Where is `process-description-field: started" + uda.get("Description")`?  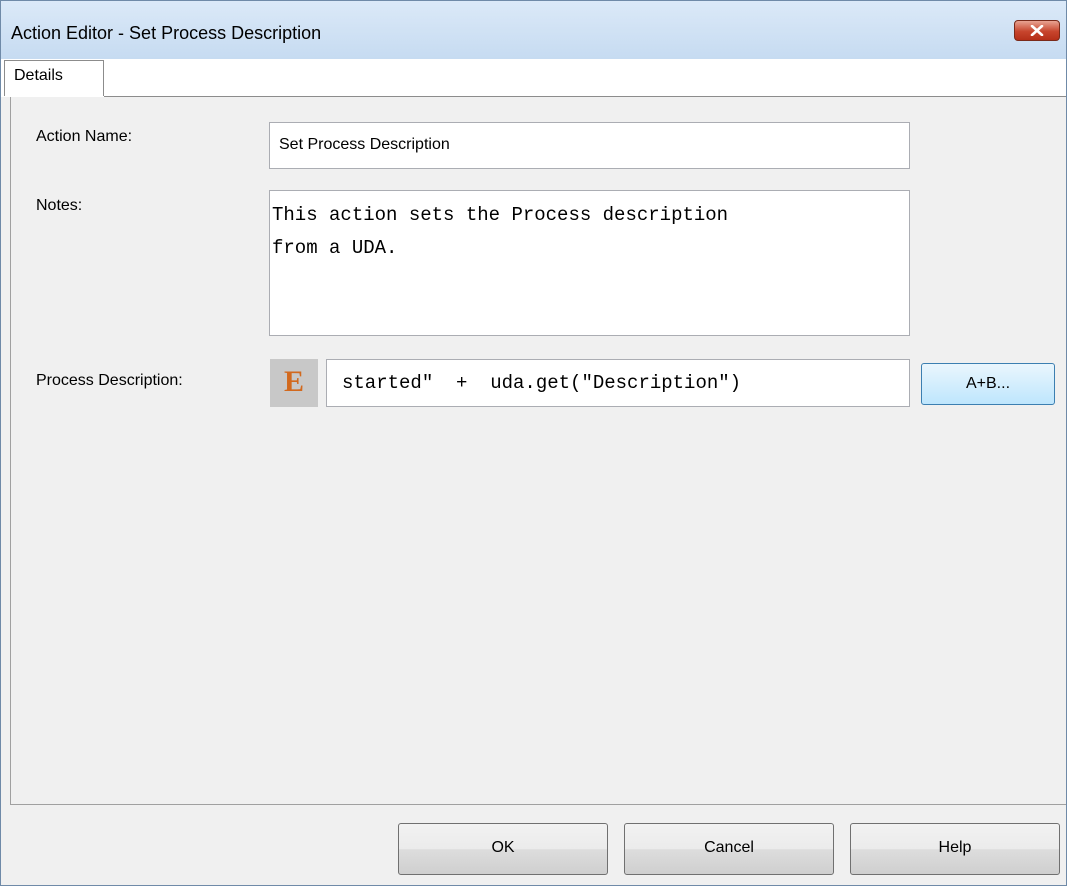 process-description-field: started" + uda.get("Description") is located at coordinates (618, 383).